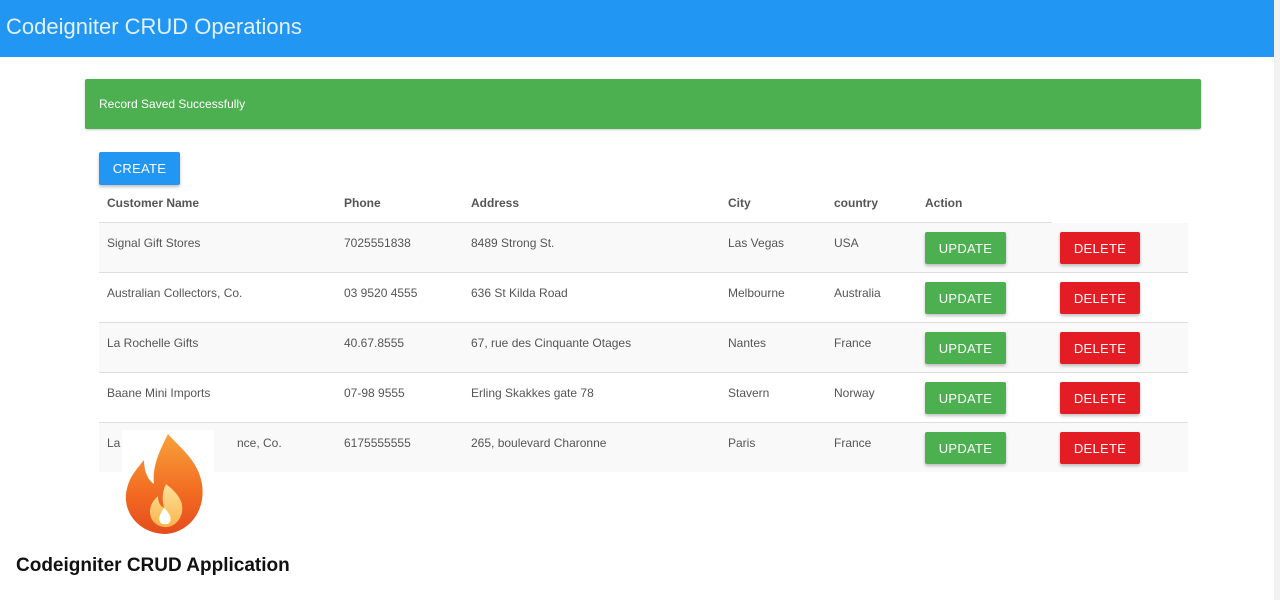 The width and height of the screenshot is (1280, 600). What do you see at coordinates (164, 484) in the screenshot?
I see `flame-icon` at bounding box center [164, 484].